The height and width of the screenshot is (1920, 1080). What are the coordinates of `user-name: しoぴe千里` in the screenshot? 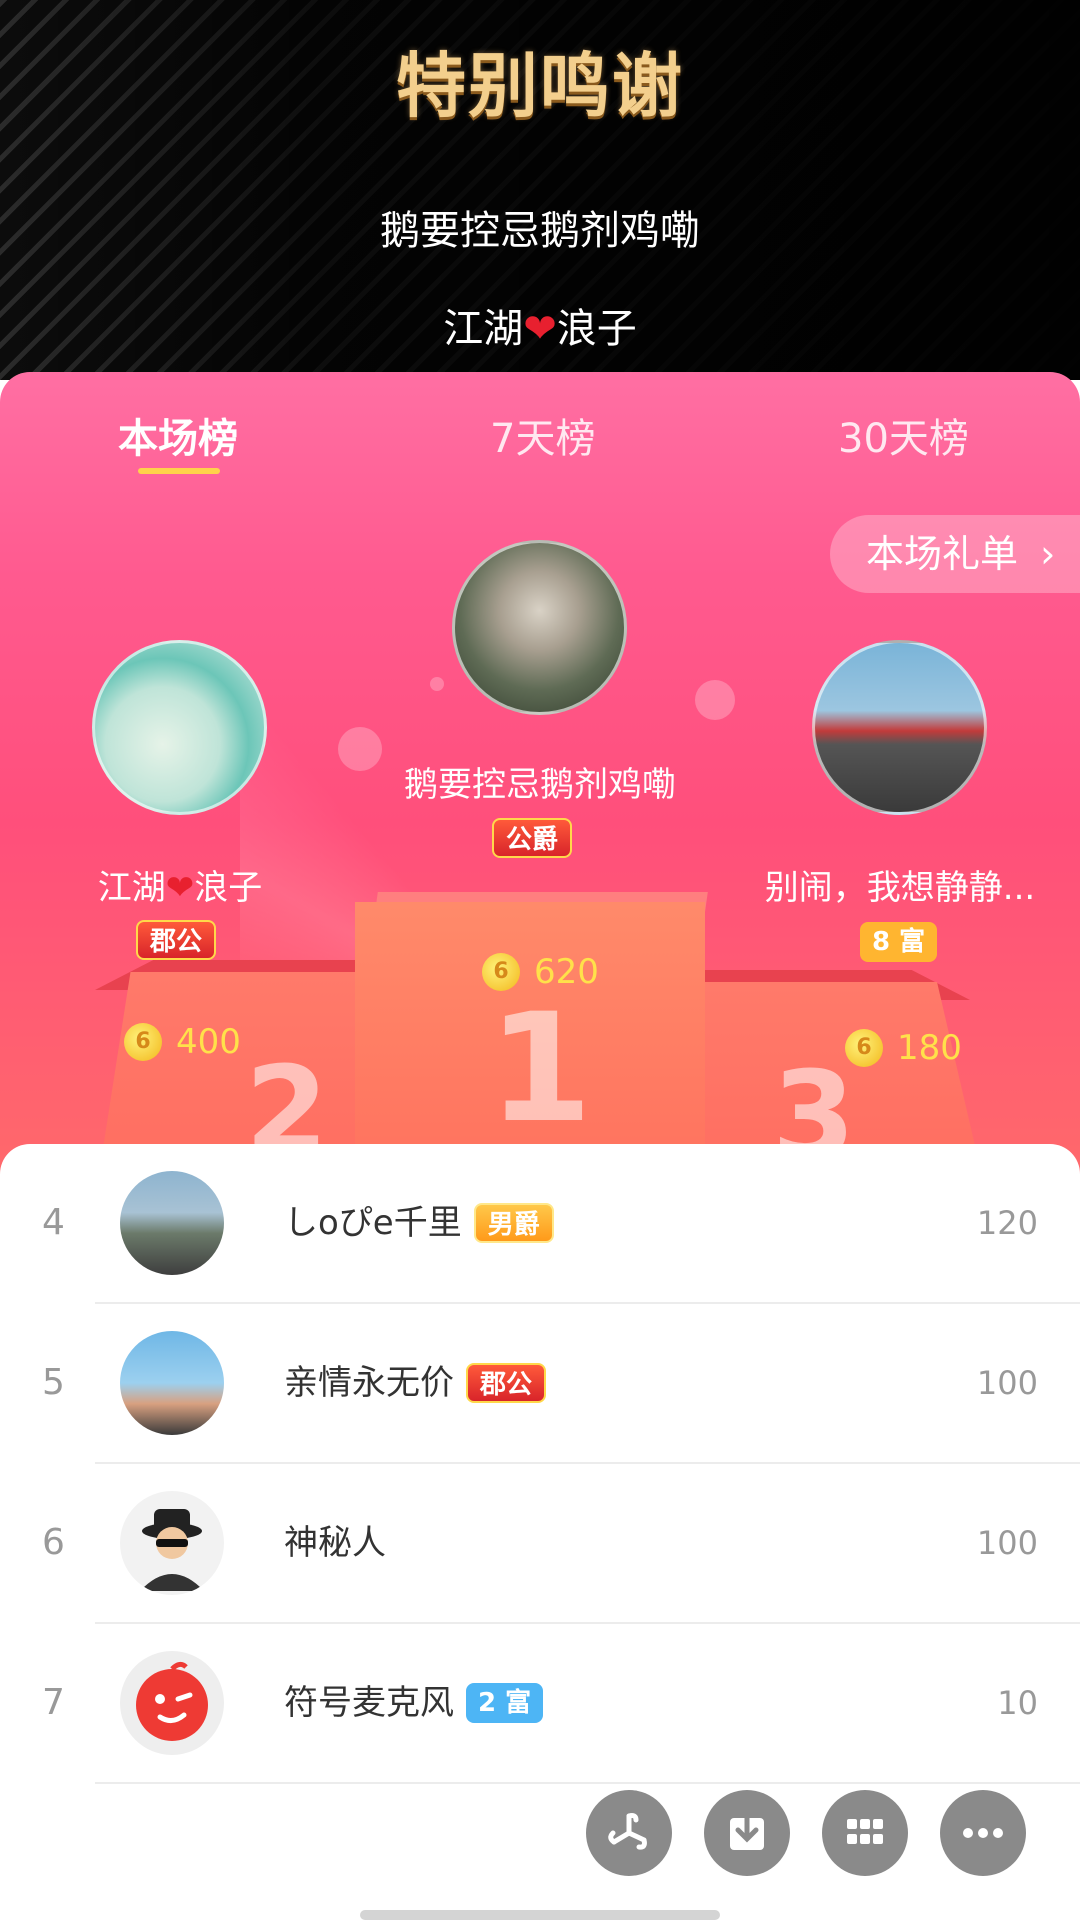 It's located at (373, 1223).